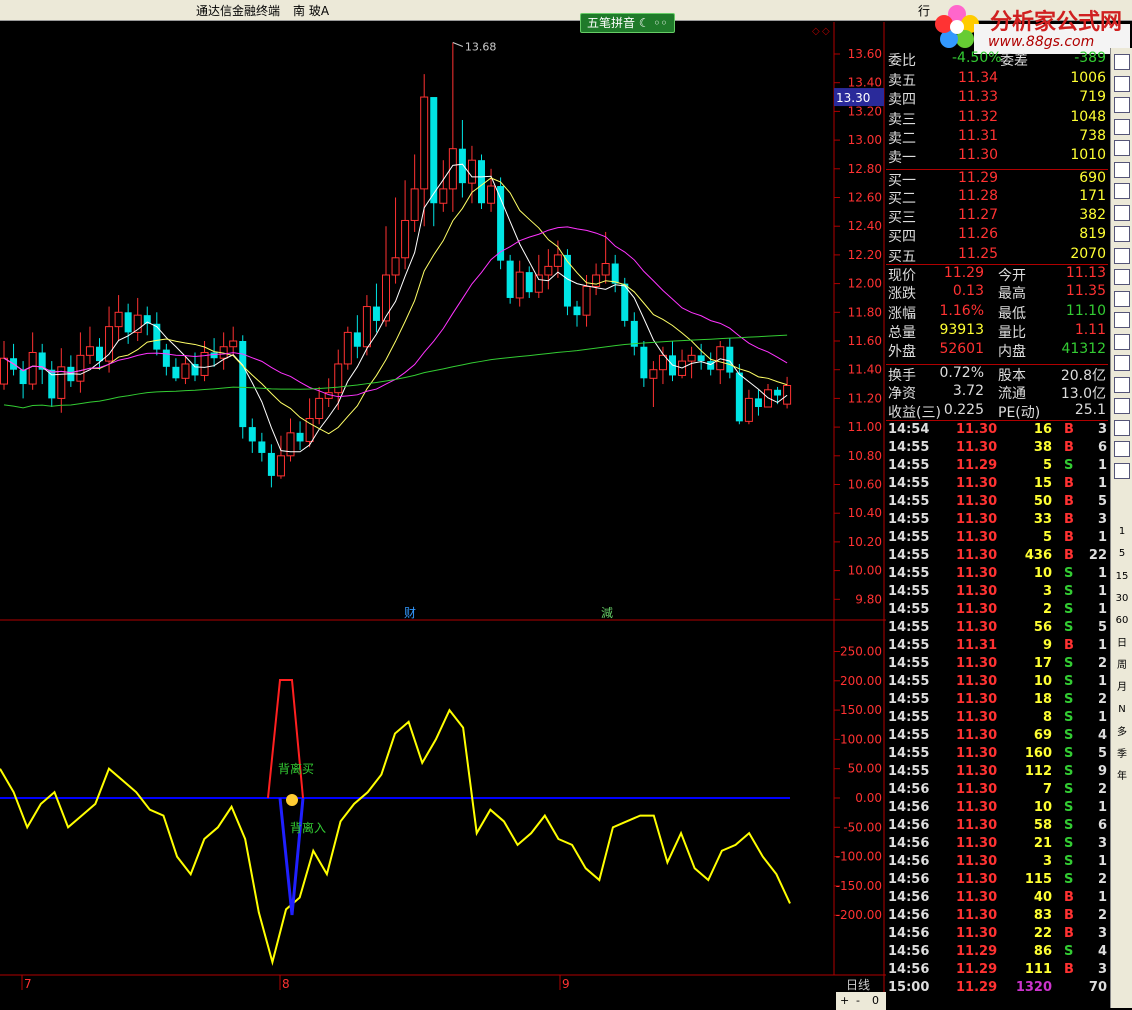  I want to click on list-icon, so click(1122, 126).